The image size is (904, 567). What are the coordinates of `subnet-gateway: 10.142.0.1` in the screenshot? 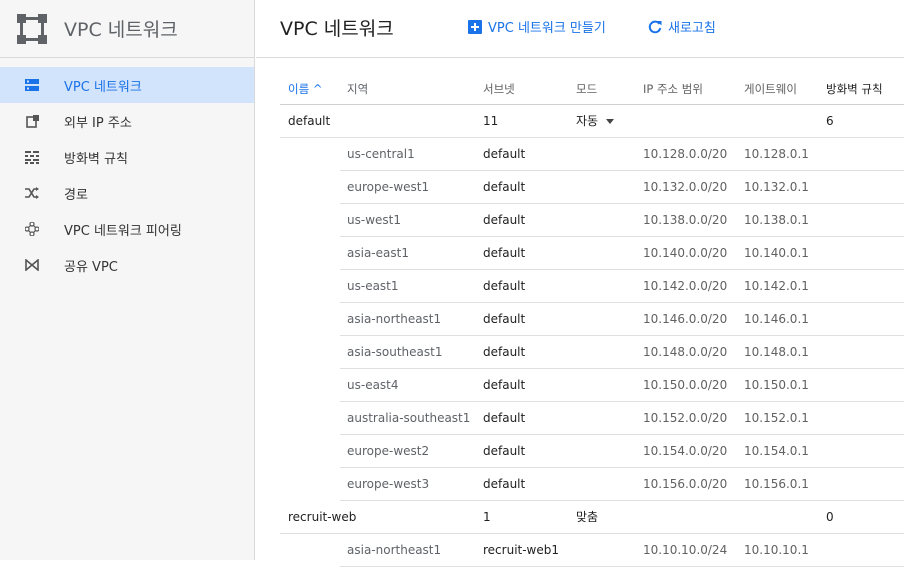 It's located at (776, 286).